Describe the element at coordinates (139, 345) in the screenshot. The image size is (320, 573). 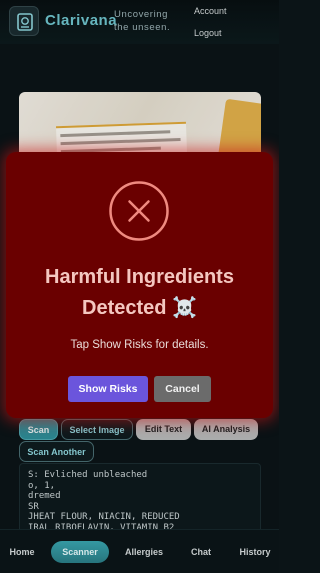
I see `dialog-message: Tap Show Risks for details.` at that location.